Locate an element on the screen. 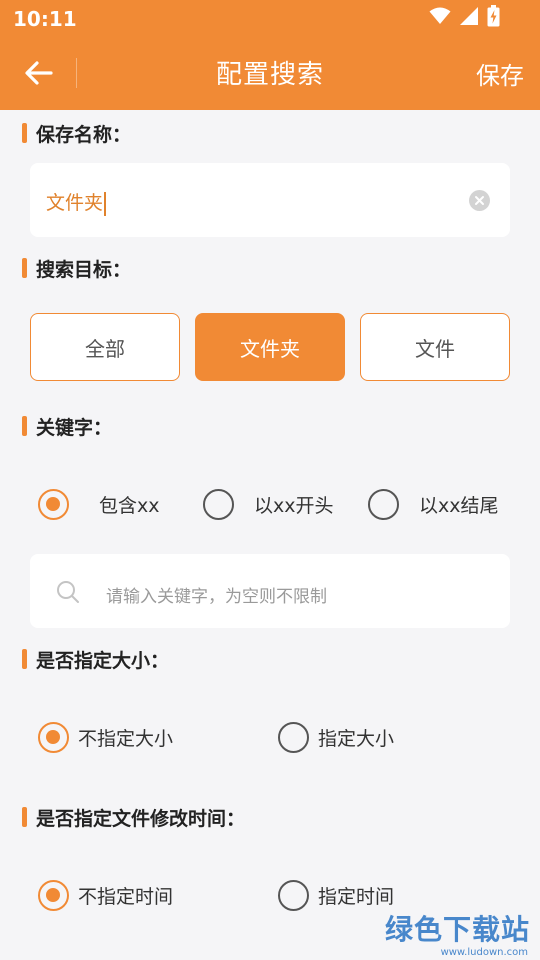 Image resolution: width=540 pixels, height=960 pixels. radio-keyword-ends-with: 以xx结尾 is located at coordinates (433, 504).